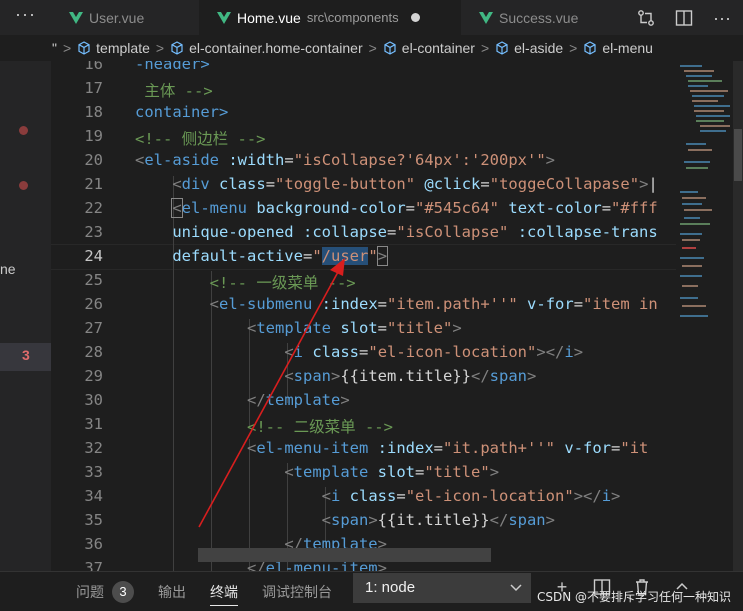 The image size is (743, 611). Describe the element at coordinates (105, 591) in the screenshot. I see `tab-problems: 问题 3` at that location.